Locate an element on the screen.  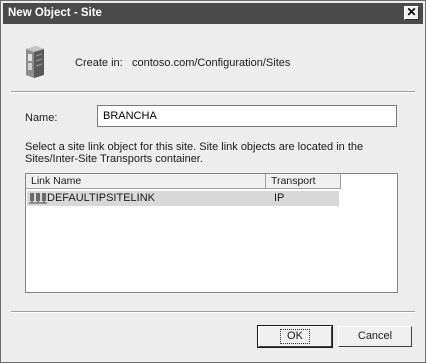
cancel-button: Cancel is located at coordinates (375, 336).